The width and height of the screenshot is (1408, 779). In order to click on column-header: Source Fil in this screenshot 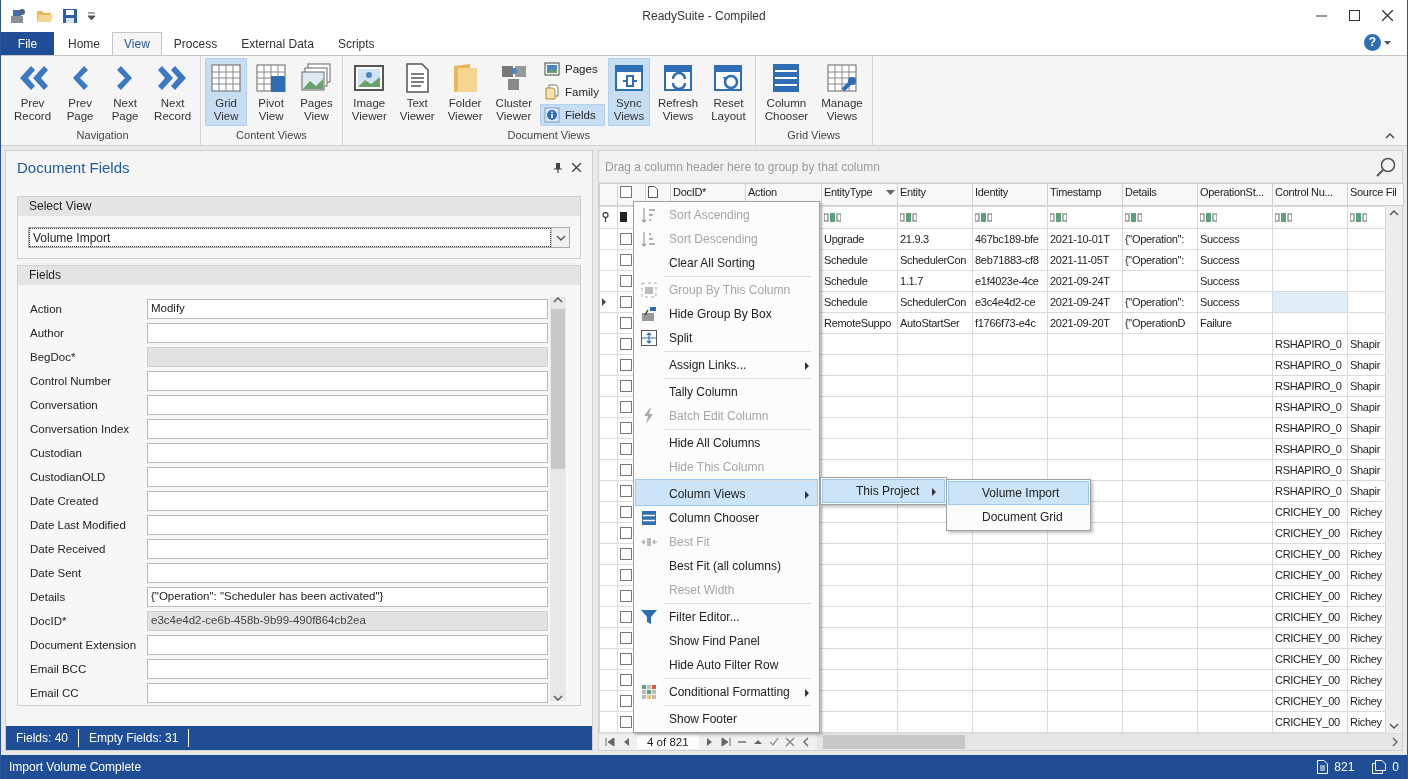, I will do `click(1375, 194)`.